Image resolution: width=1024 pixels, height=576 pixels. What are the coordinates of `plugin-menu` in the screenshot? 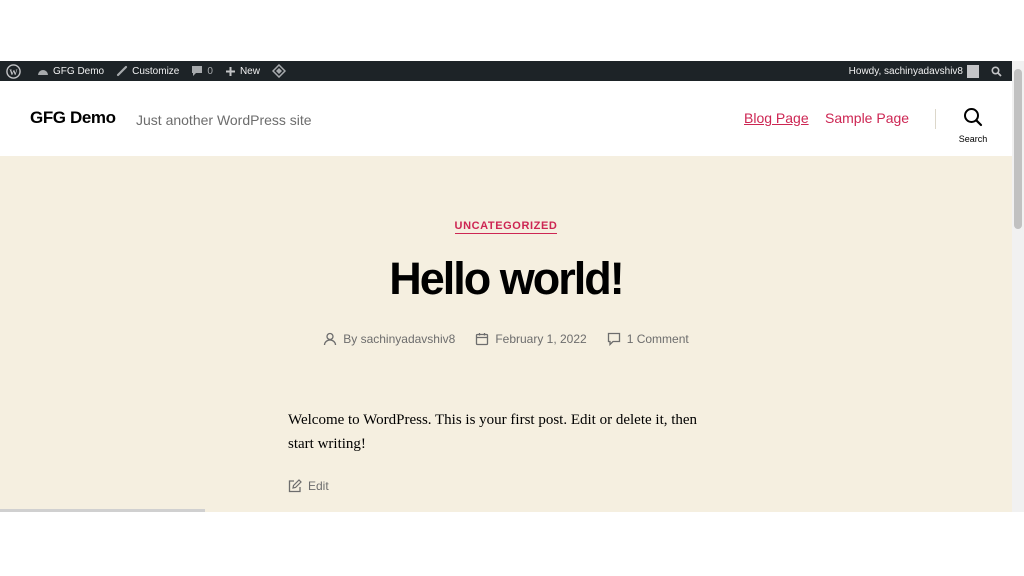 It's located at (281, 71).